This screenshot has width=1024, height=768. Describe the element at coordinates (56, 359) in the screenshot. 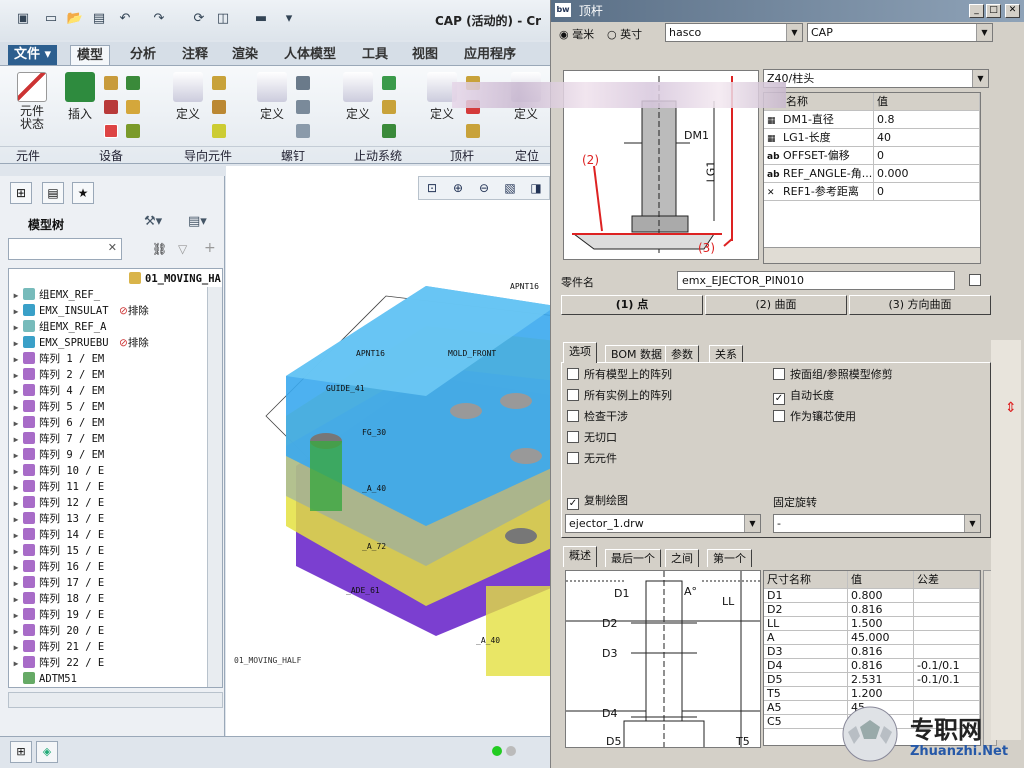

I see `tree-item: ▶ 阵列 1 / EM` at that location.